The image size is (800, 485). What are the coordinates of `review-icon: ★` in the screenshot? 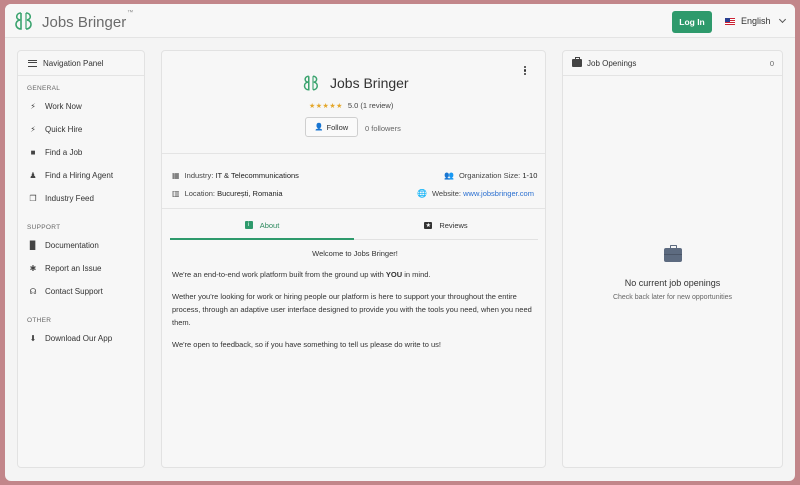 It's located at (428, 225).